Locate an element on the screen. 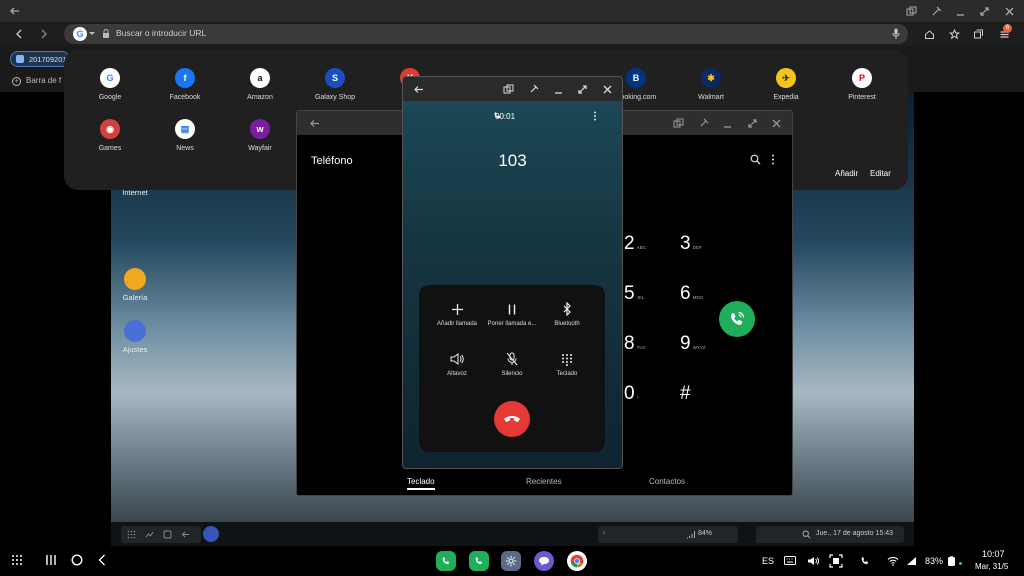 This screenshot has height=576, width=1024. quick-access-pinterest: P Pinterest is located at coordinates (862, 84).